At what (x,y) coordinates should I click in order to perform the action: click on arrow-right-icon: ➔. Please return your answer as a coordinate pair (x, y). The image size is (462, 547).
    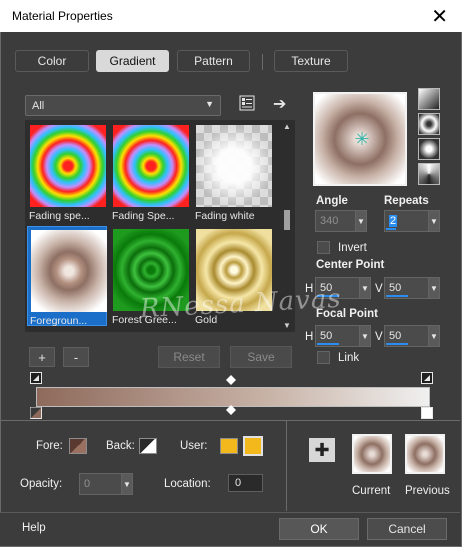
    Looking at the image, I should click on (279, 104).